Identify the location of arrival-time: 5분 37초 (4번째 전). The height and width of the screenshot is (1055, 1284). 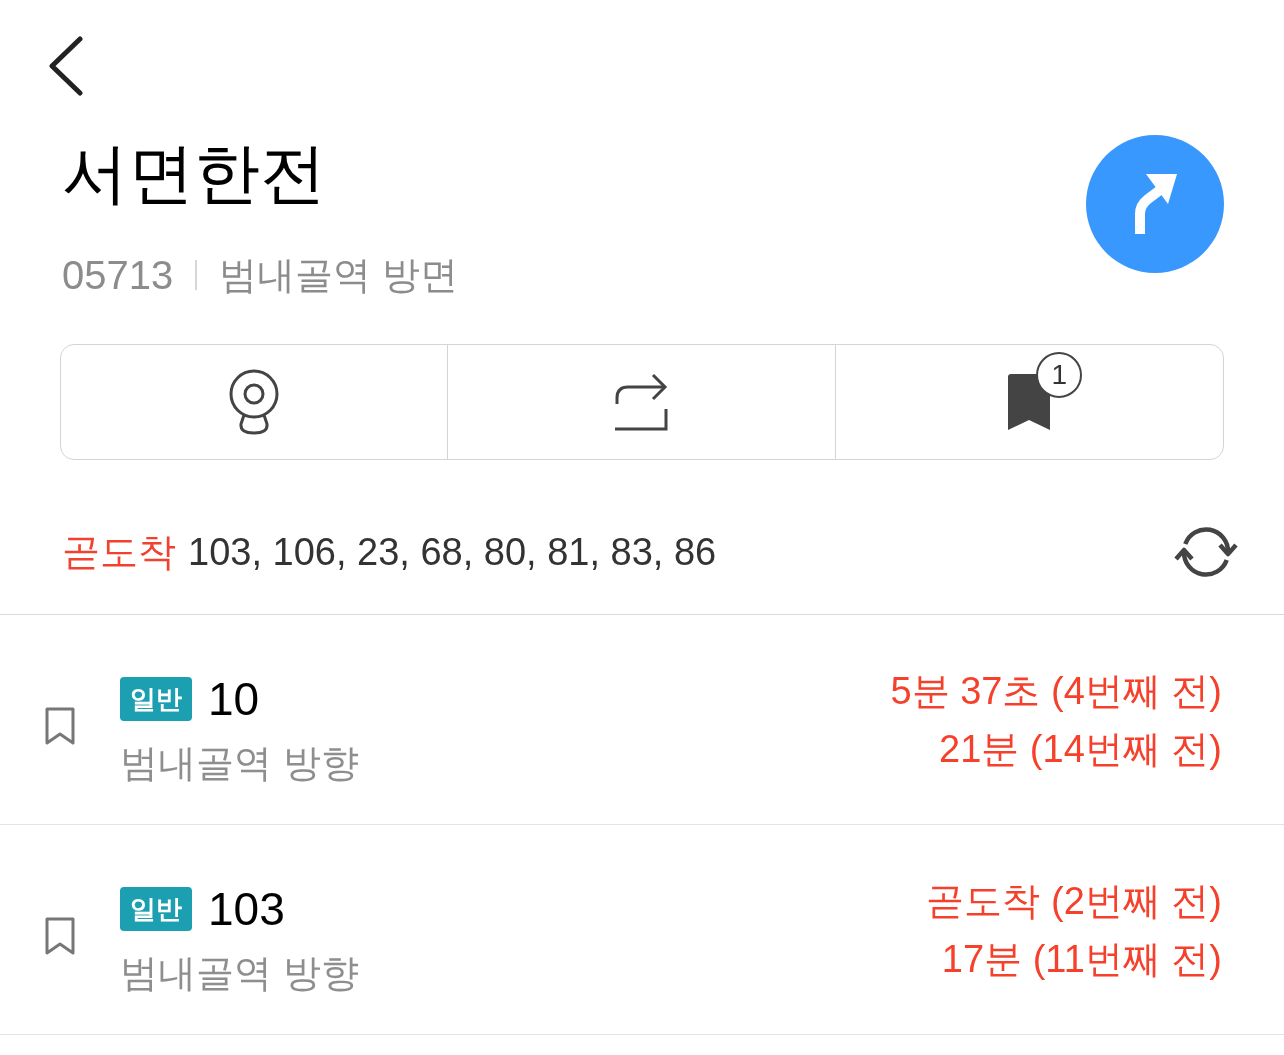
(1056, 691).